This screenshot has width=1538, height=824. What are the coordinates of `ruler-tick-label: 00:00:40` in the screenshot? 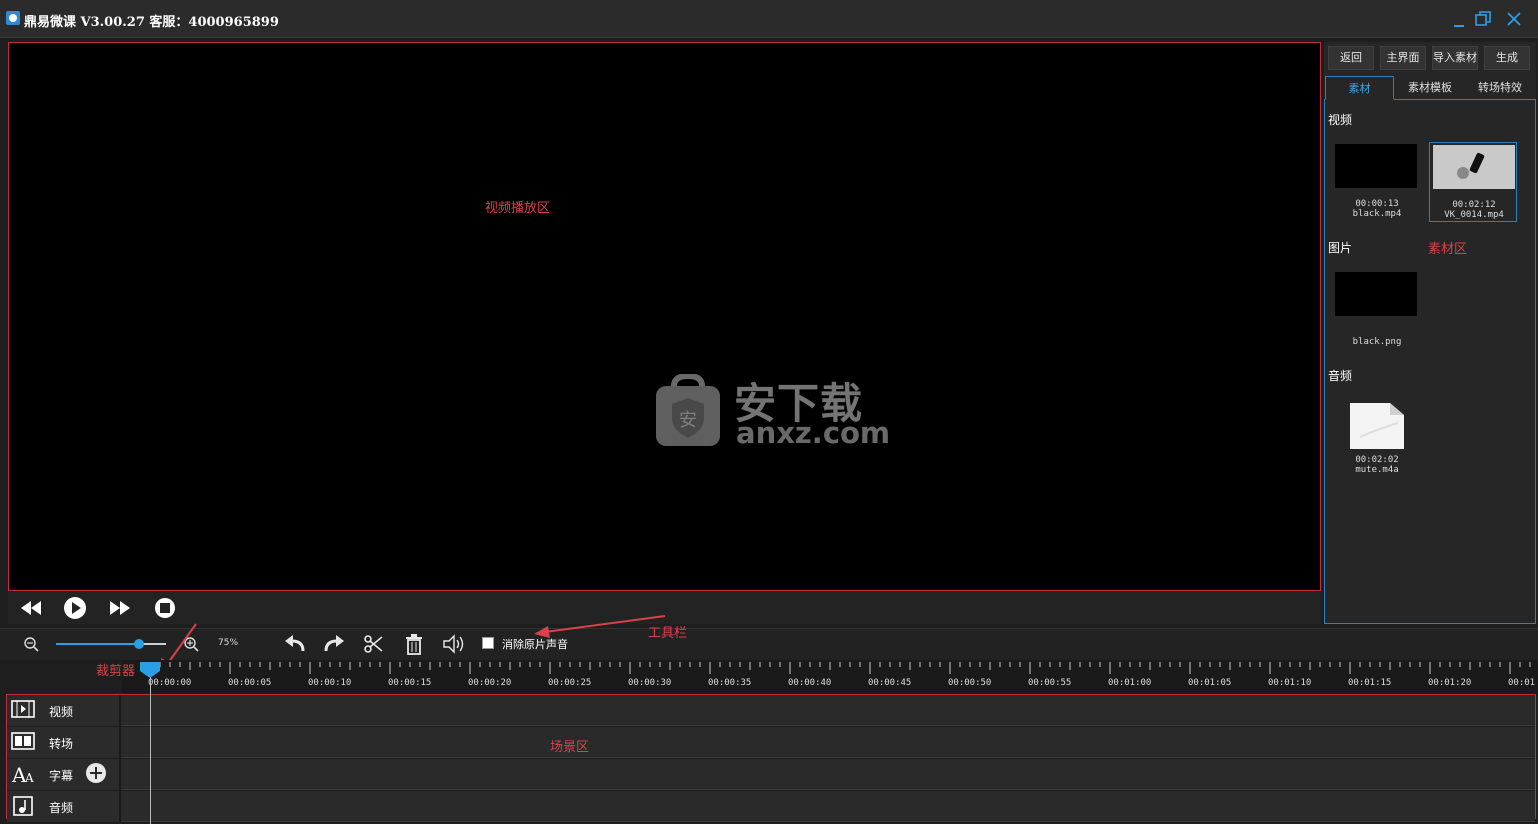 It's located at (810, 683).